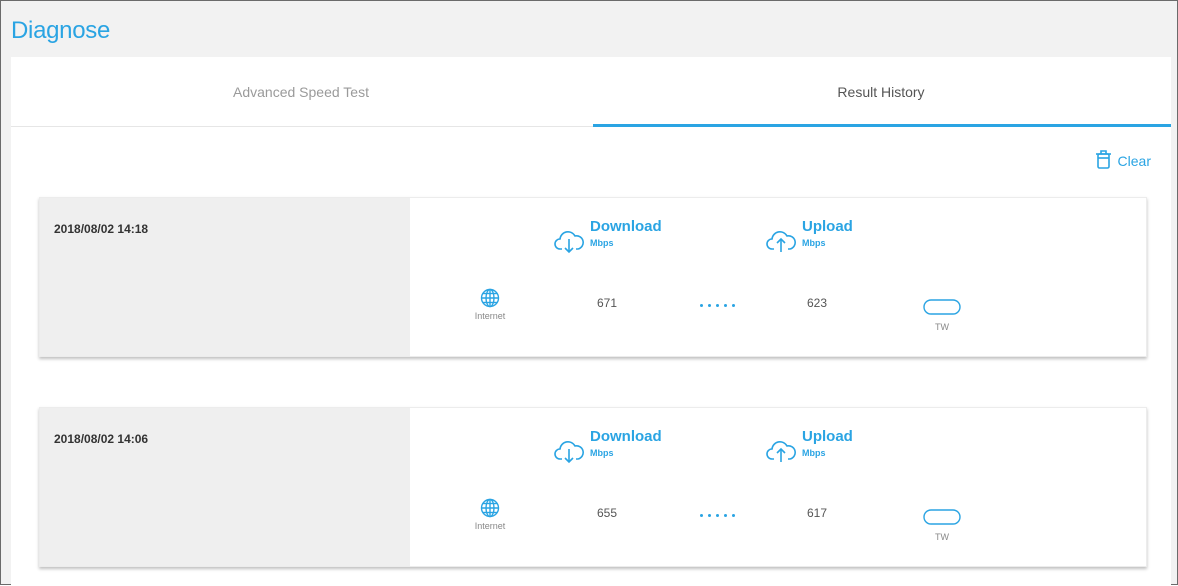  Describe the element at coordinates (1134, 160) in the screenshot. I see `clear-label: Clear` at that location.